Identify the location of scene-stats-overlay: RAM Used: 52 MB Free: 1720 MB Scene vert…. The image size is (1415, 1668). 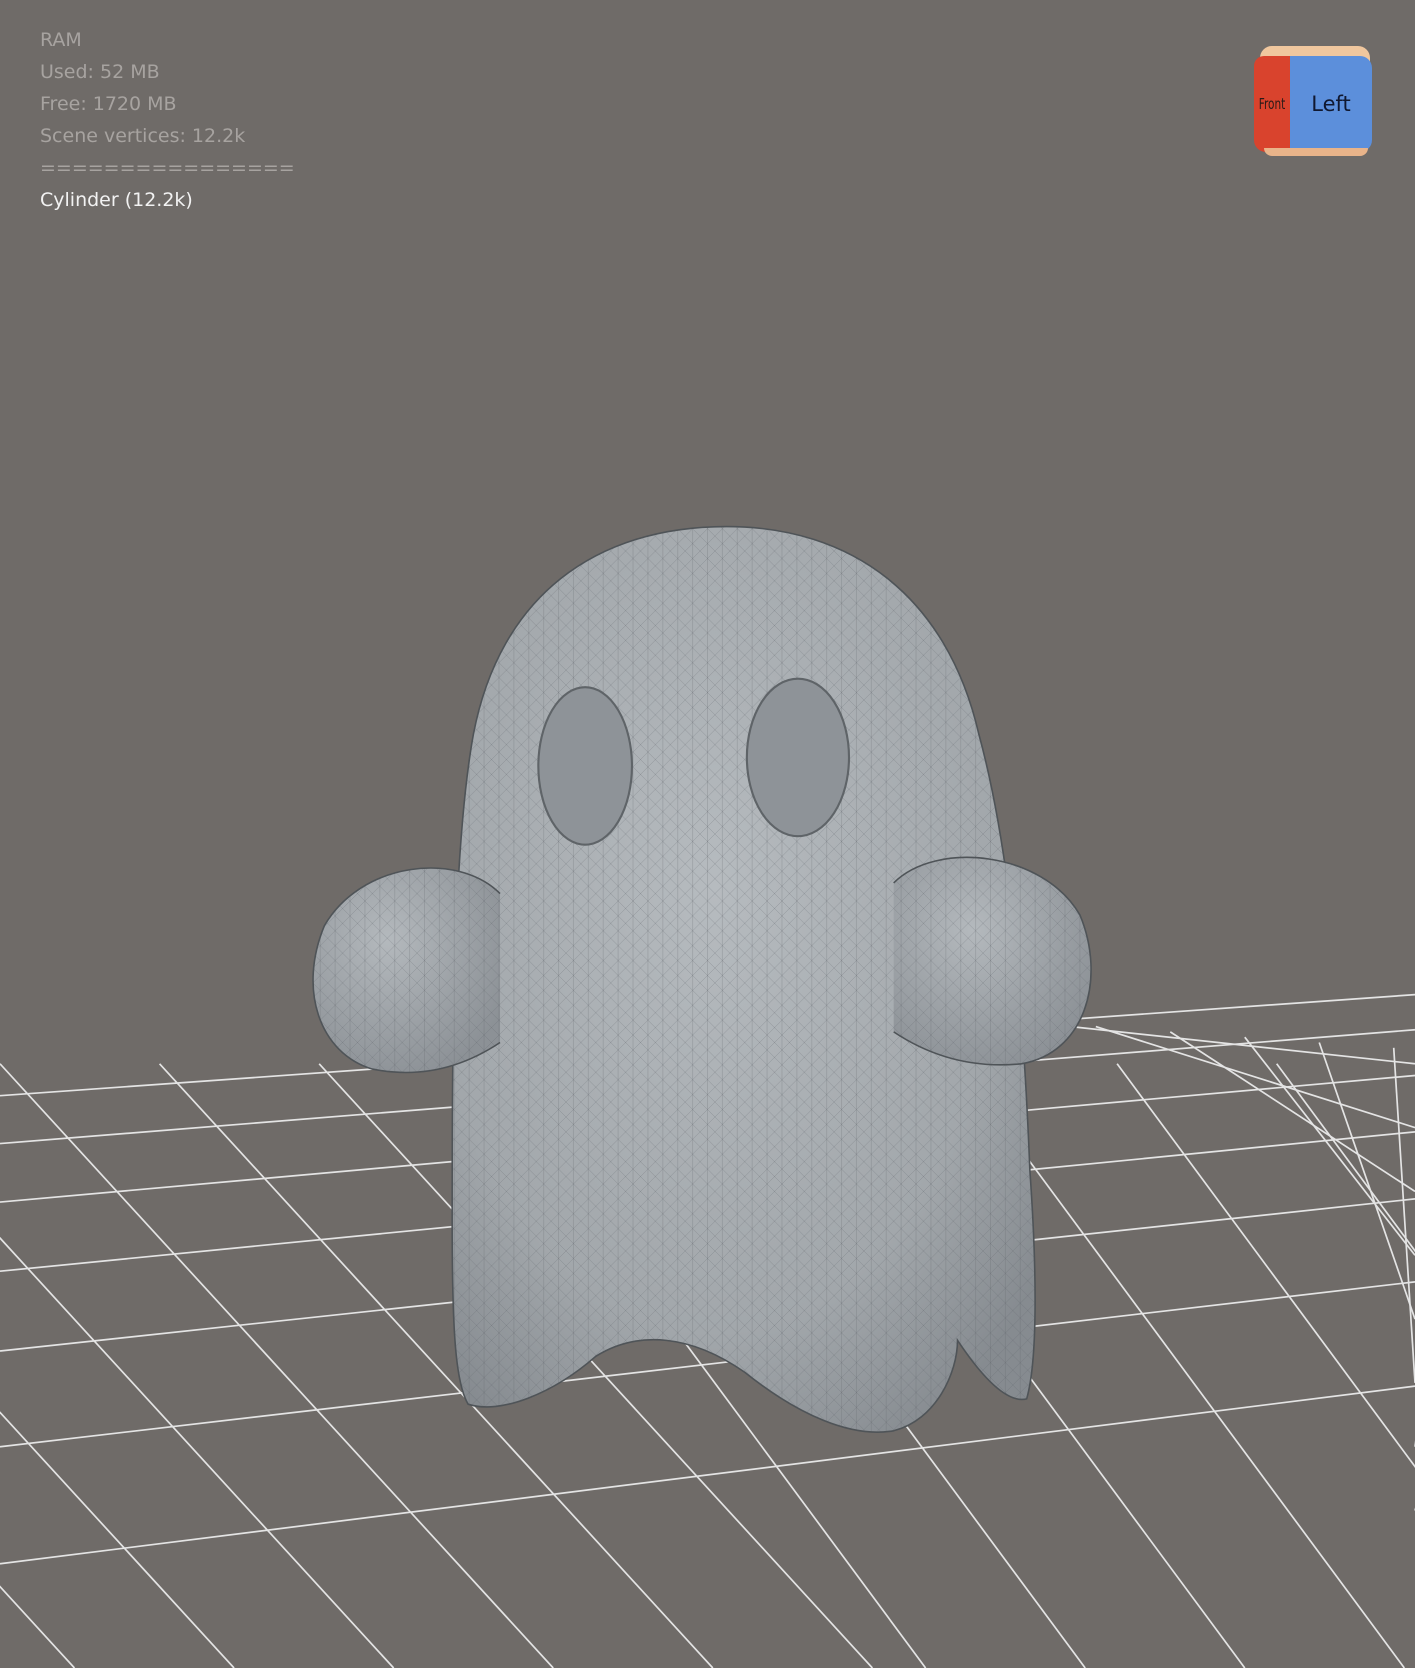
(167, 120).